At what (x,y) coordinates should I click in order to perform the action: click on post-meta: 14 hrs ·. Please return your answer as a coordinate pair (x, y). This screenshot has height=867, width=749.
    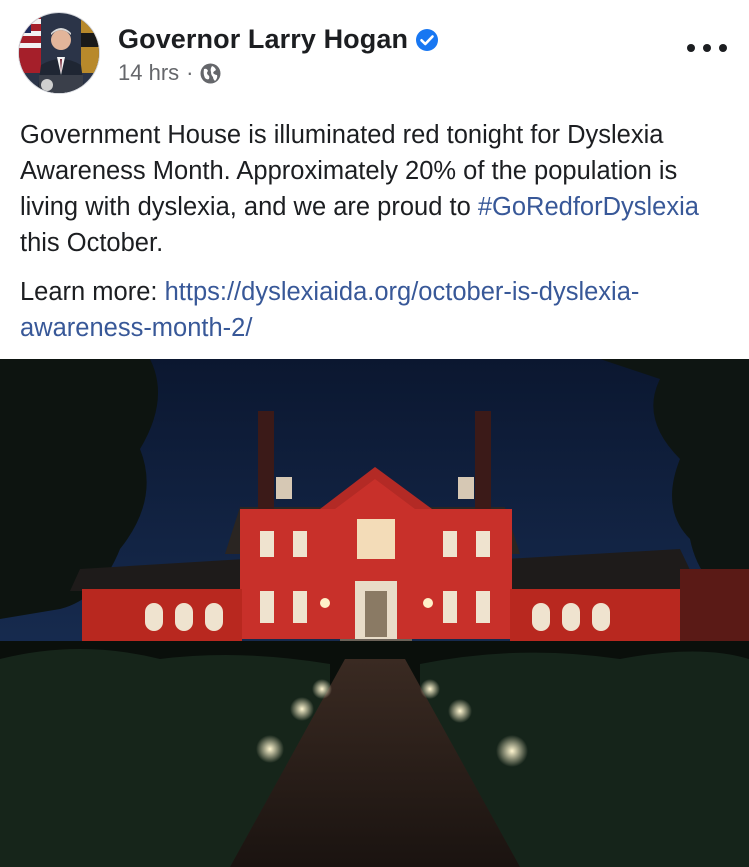
    Looking at the image, I should click on (169, 73).